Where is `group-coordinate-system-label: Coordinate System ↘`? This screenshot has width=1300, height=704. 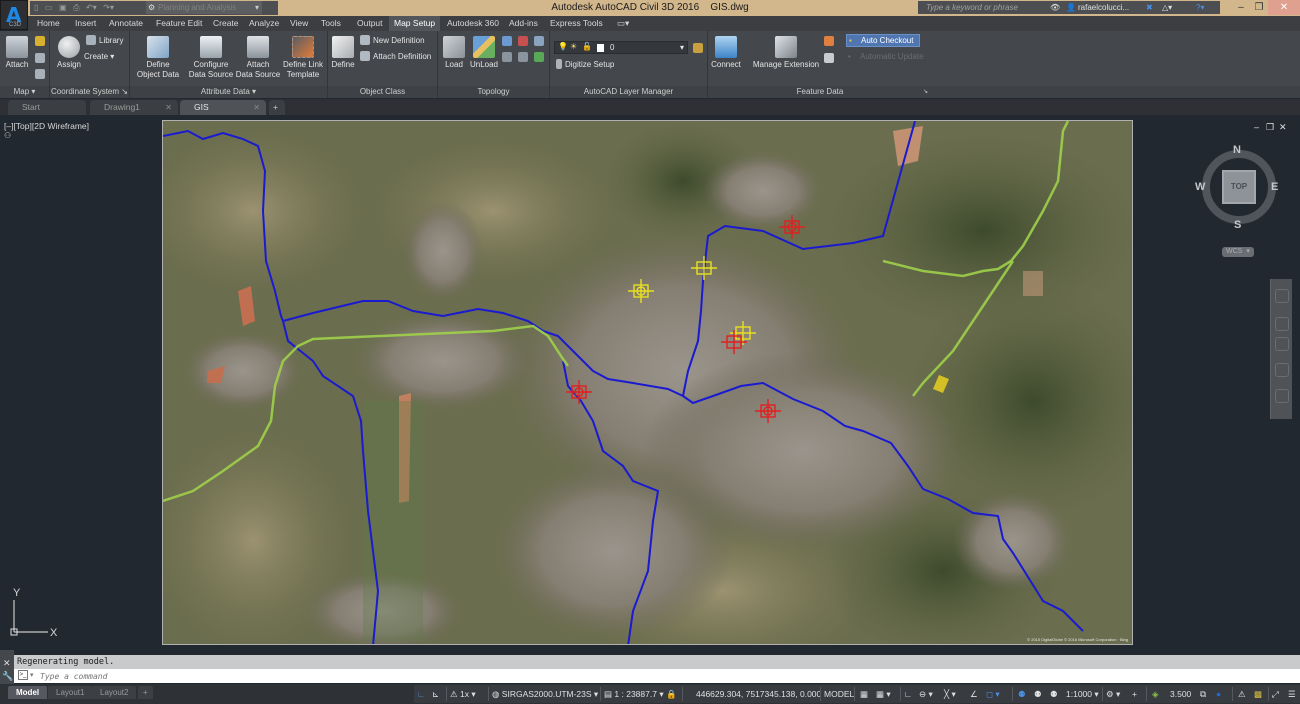
group-coordinate-system-label: Coordinate System ↘ is located at coordinates (89, 92).